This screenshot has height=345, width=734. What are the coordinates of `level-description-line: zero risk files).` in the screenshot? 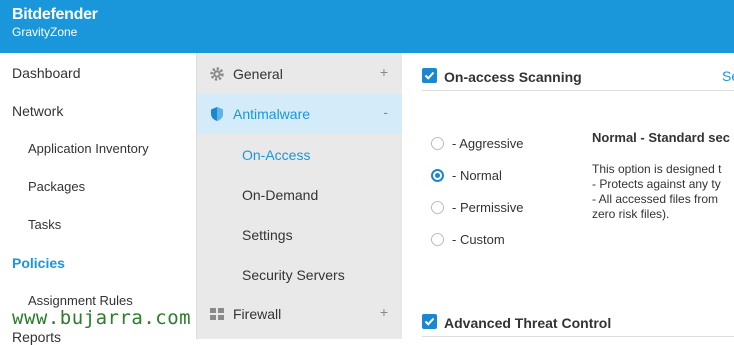 It's located at (631, 214).